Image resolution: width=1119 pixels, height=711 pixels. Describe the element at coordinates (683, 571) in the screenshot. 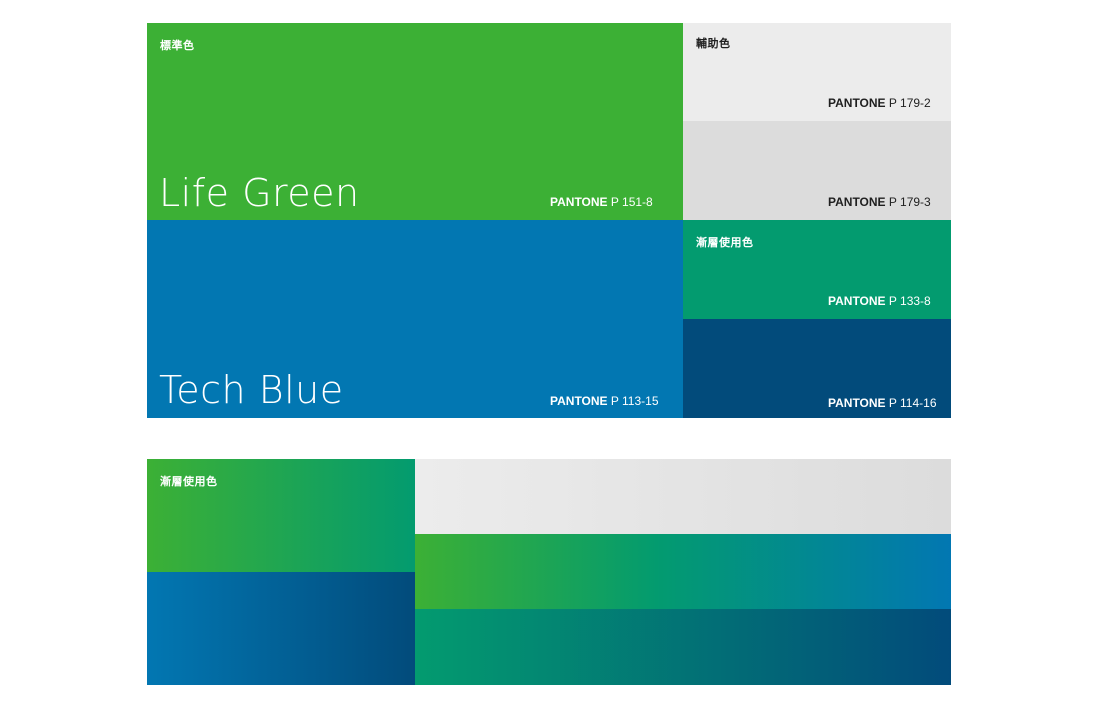

I see `green-blue-gradient-strip` at that location.